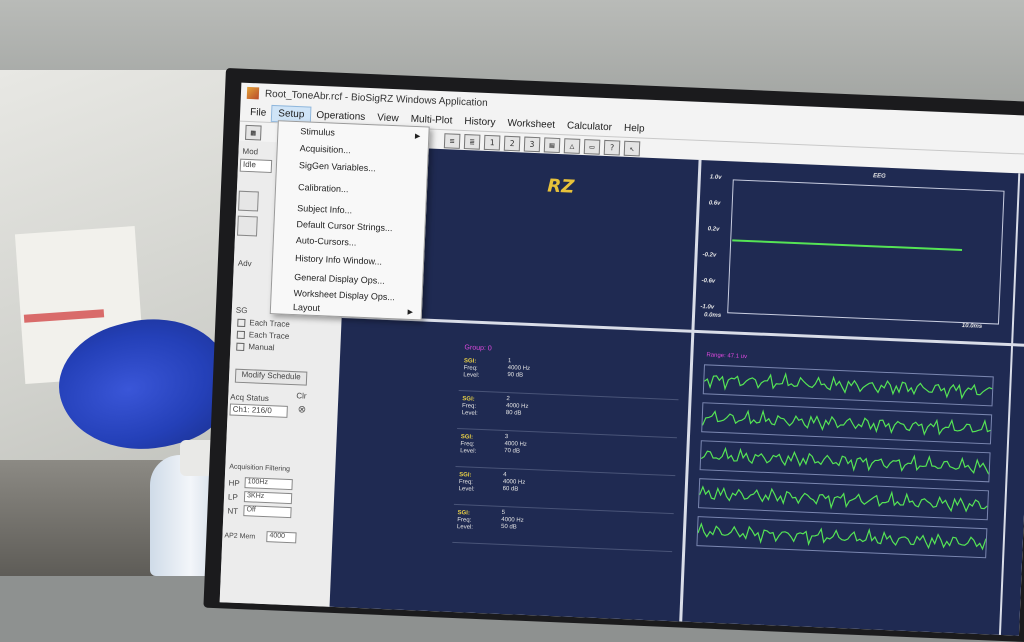  Describe the element at coordinates (478, 348) in the screenshot. I see `group-label: Group: 0` at that location.